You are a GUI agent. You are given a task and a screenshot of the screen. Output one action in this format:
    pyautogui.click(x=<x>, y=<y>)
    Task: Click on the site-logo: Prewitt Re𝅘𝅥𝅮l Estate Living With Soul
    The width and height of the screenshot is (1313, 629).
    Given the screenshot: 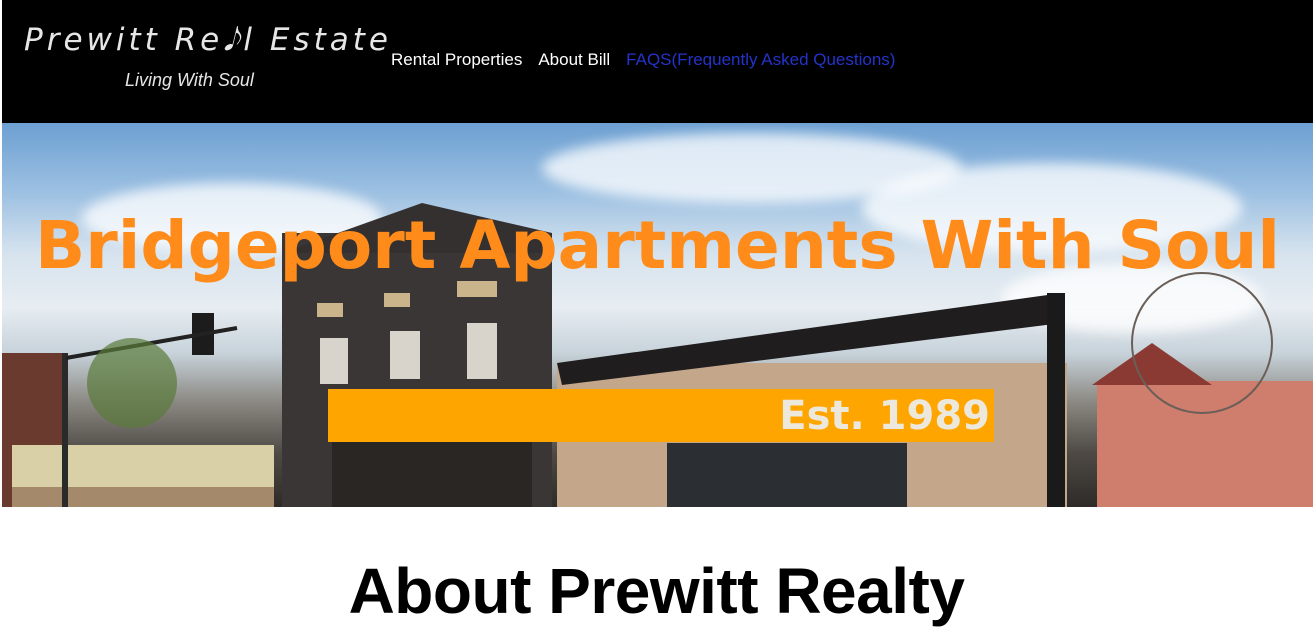 What is the action you would take?
    pyautogui.click(x=208, y=55)
    